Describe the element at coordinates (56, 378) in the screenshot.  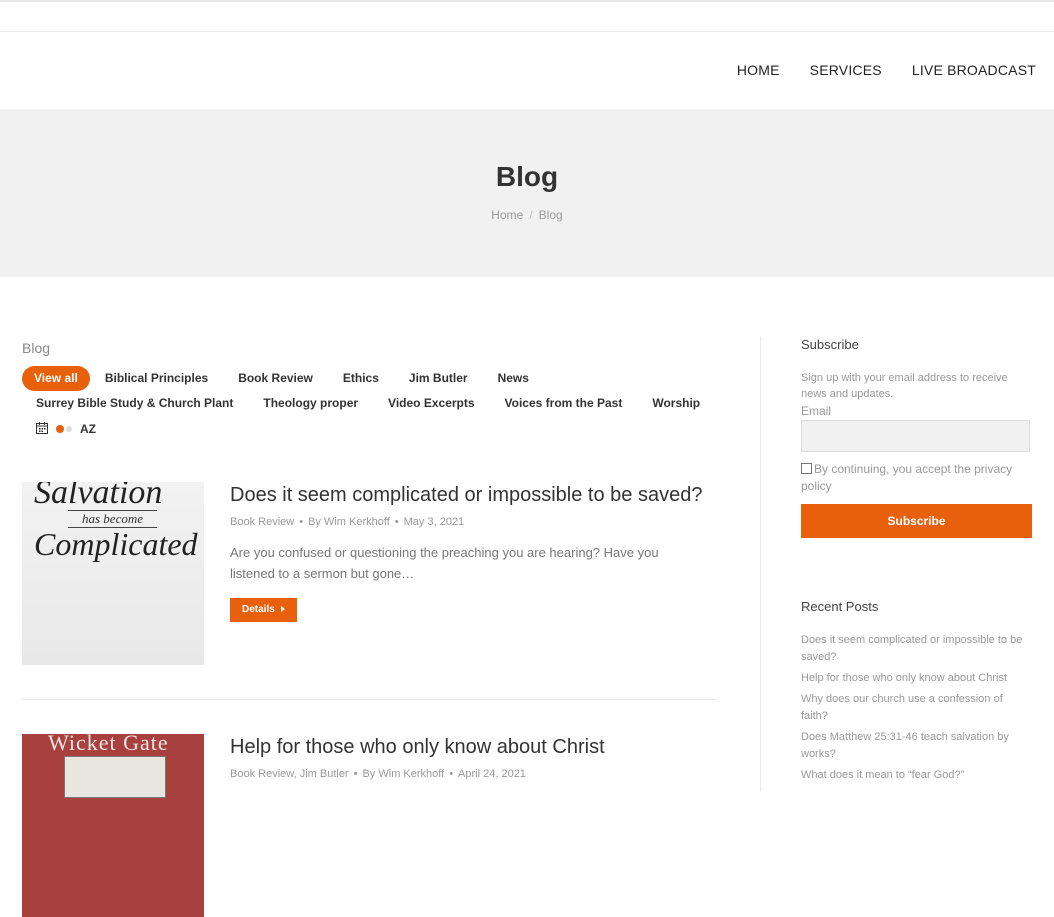
I see `filter-view-all: View all` at that location.